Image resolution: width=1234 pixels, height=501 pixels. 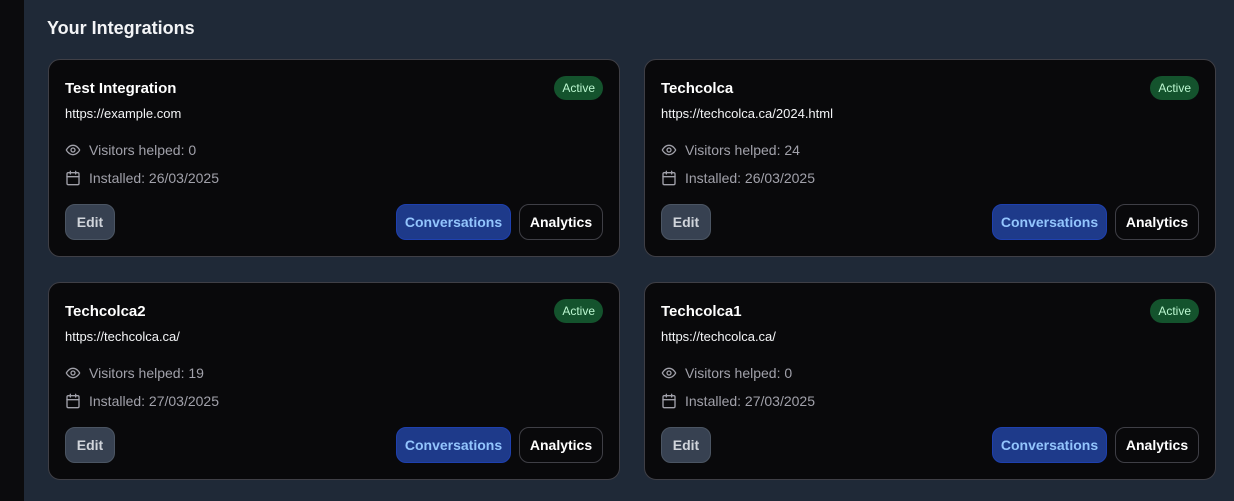 I want to click on visitors-row: Visitors helped: 24, so click(x=730, y=150).